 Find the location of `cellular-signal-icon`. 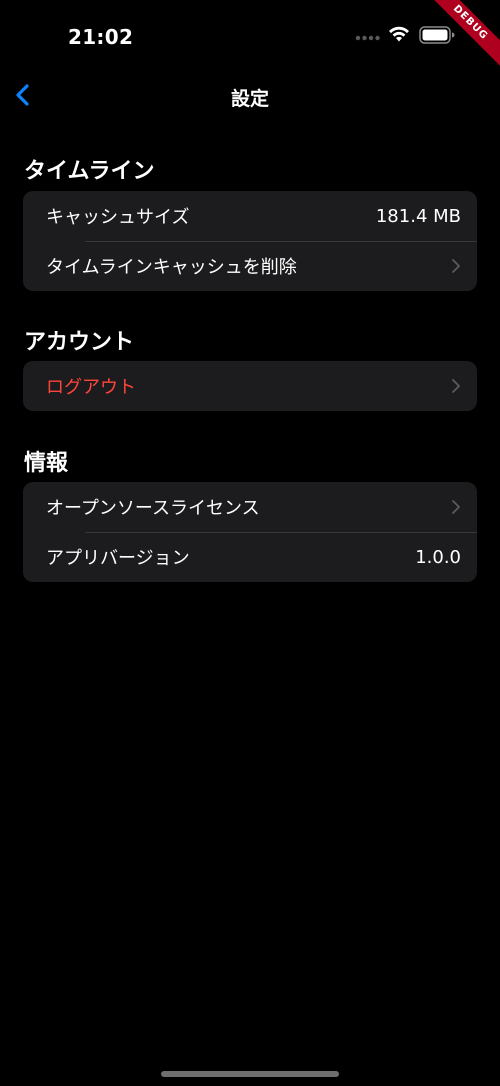

cellular-signal-icon is located at coordinates (367, 38).